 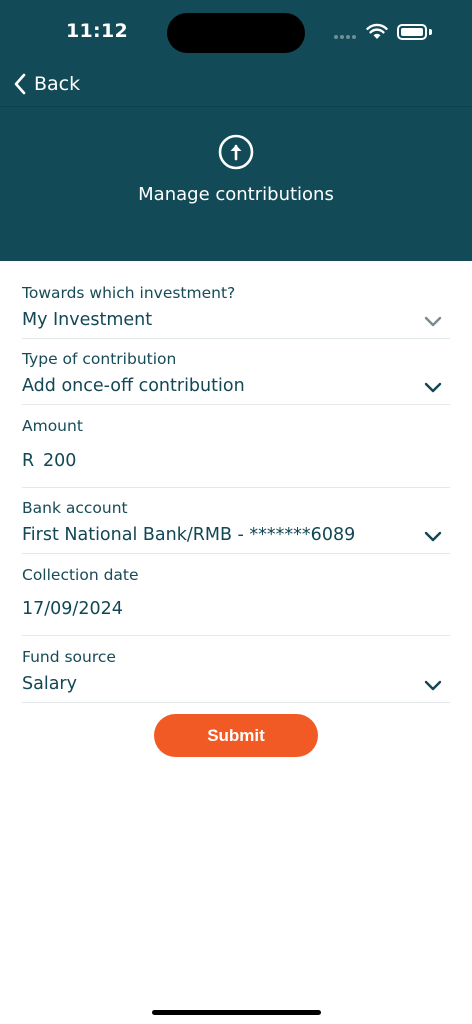 I want to click on amount-field: Amount R 200, so click(x=236, y=446).